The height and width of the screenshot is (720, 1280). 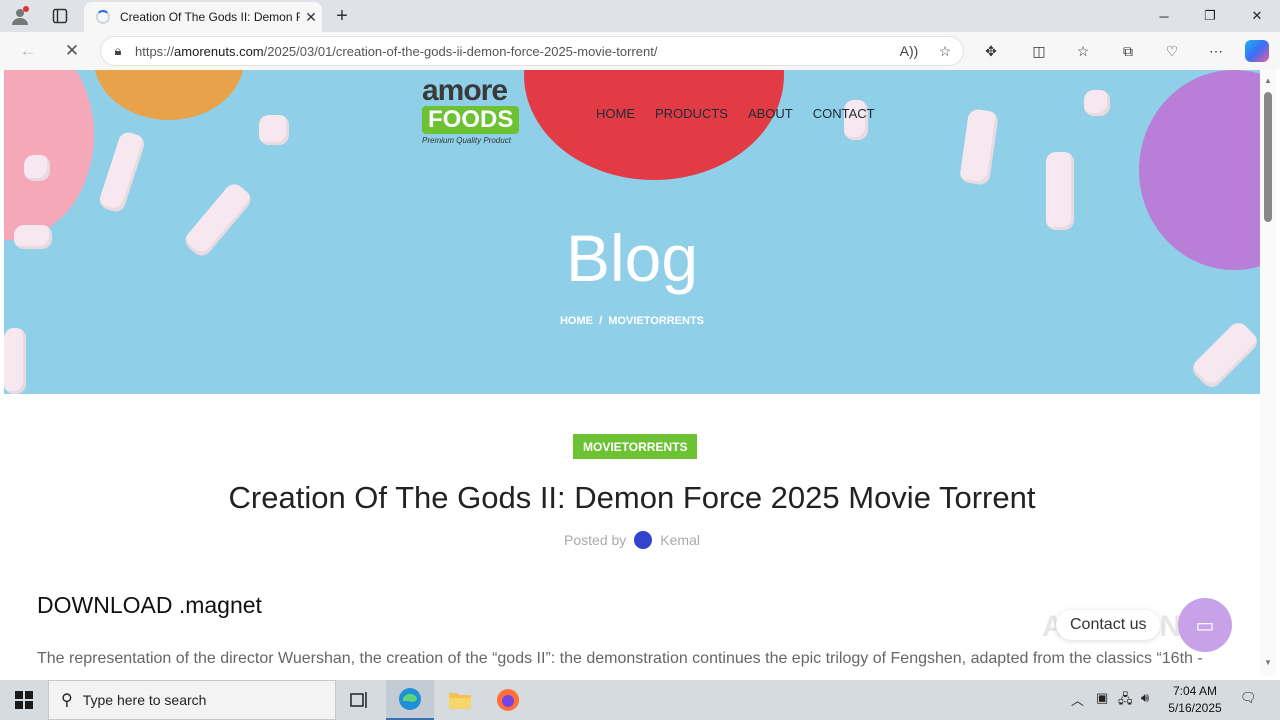 I want to click on clock-time: 7:04 AM, so click(x=1195, y=691).